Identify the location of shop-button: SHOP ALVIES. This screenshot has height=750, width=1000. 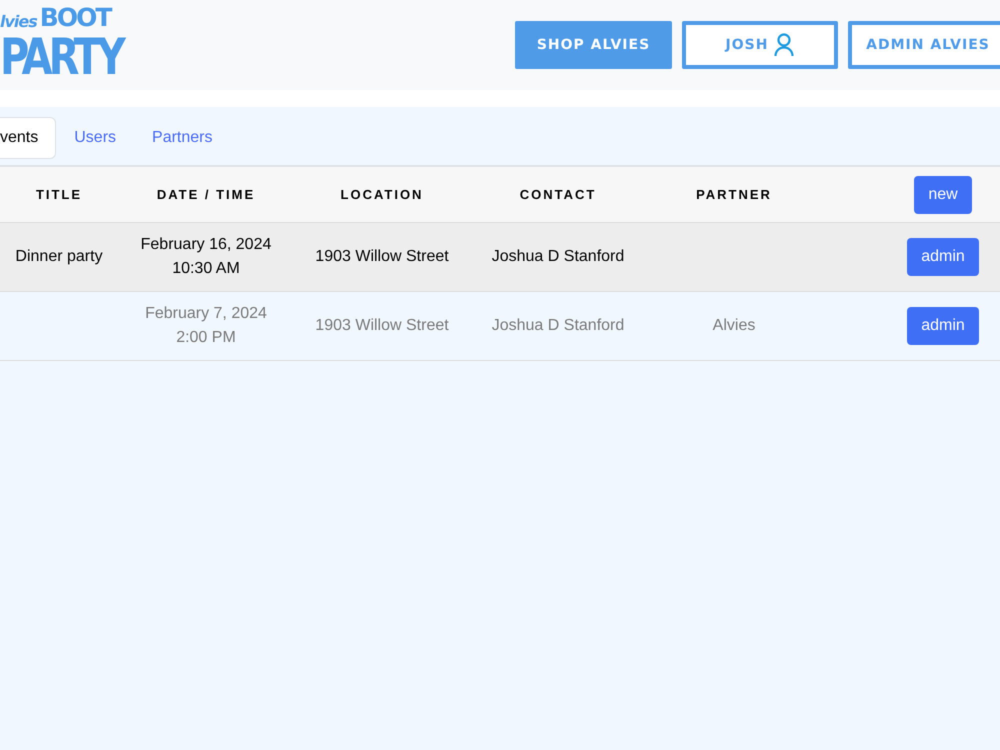
(593, 45).